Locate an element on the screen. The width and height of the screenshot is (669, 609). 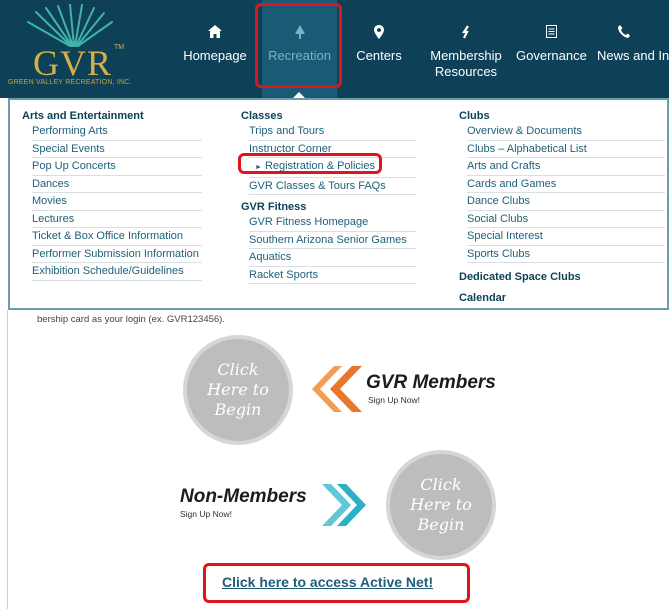
menu-link-racket-sports: Racket Sports is located at coordinates (332, 275).